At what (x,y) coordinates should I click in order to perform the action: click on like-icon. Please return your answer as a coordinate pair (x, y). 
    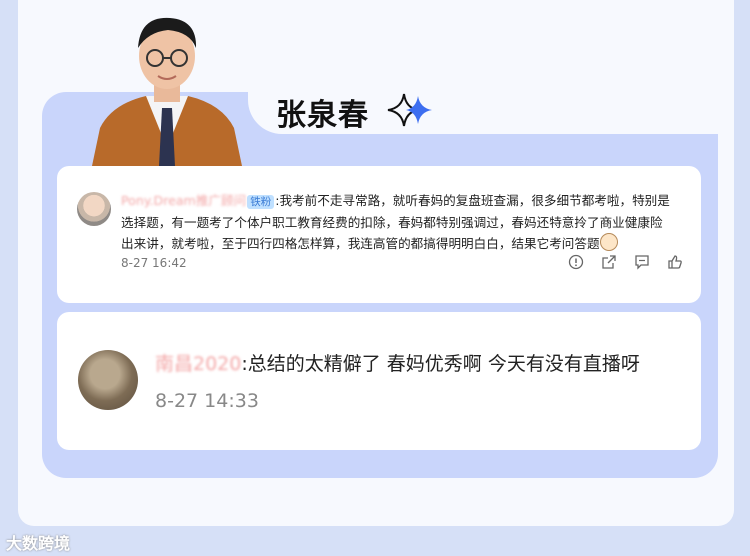
    Looking at the image, I should click on (675, 262).